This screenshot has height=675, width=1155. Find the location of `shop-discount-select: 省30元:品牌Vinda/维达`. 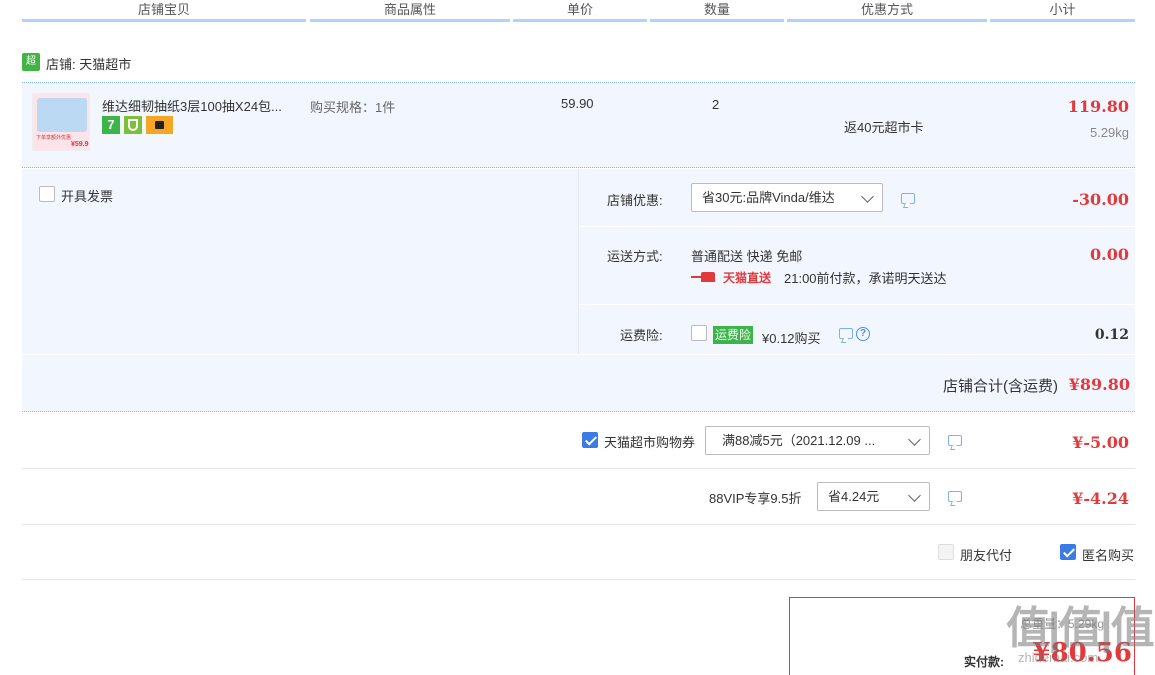

shop-discount-select: 省30元:品牌Vinda/维达 is located at coordinates (787, 197).